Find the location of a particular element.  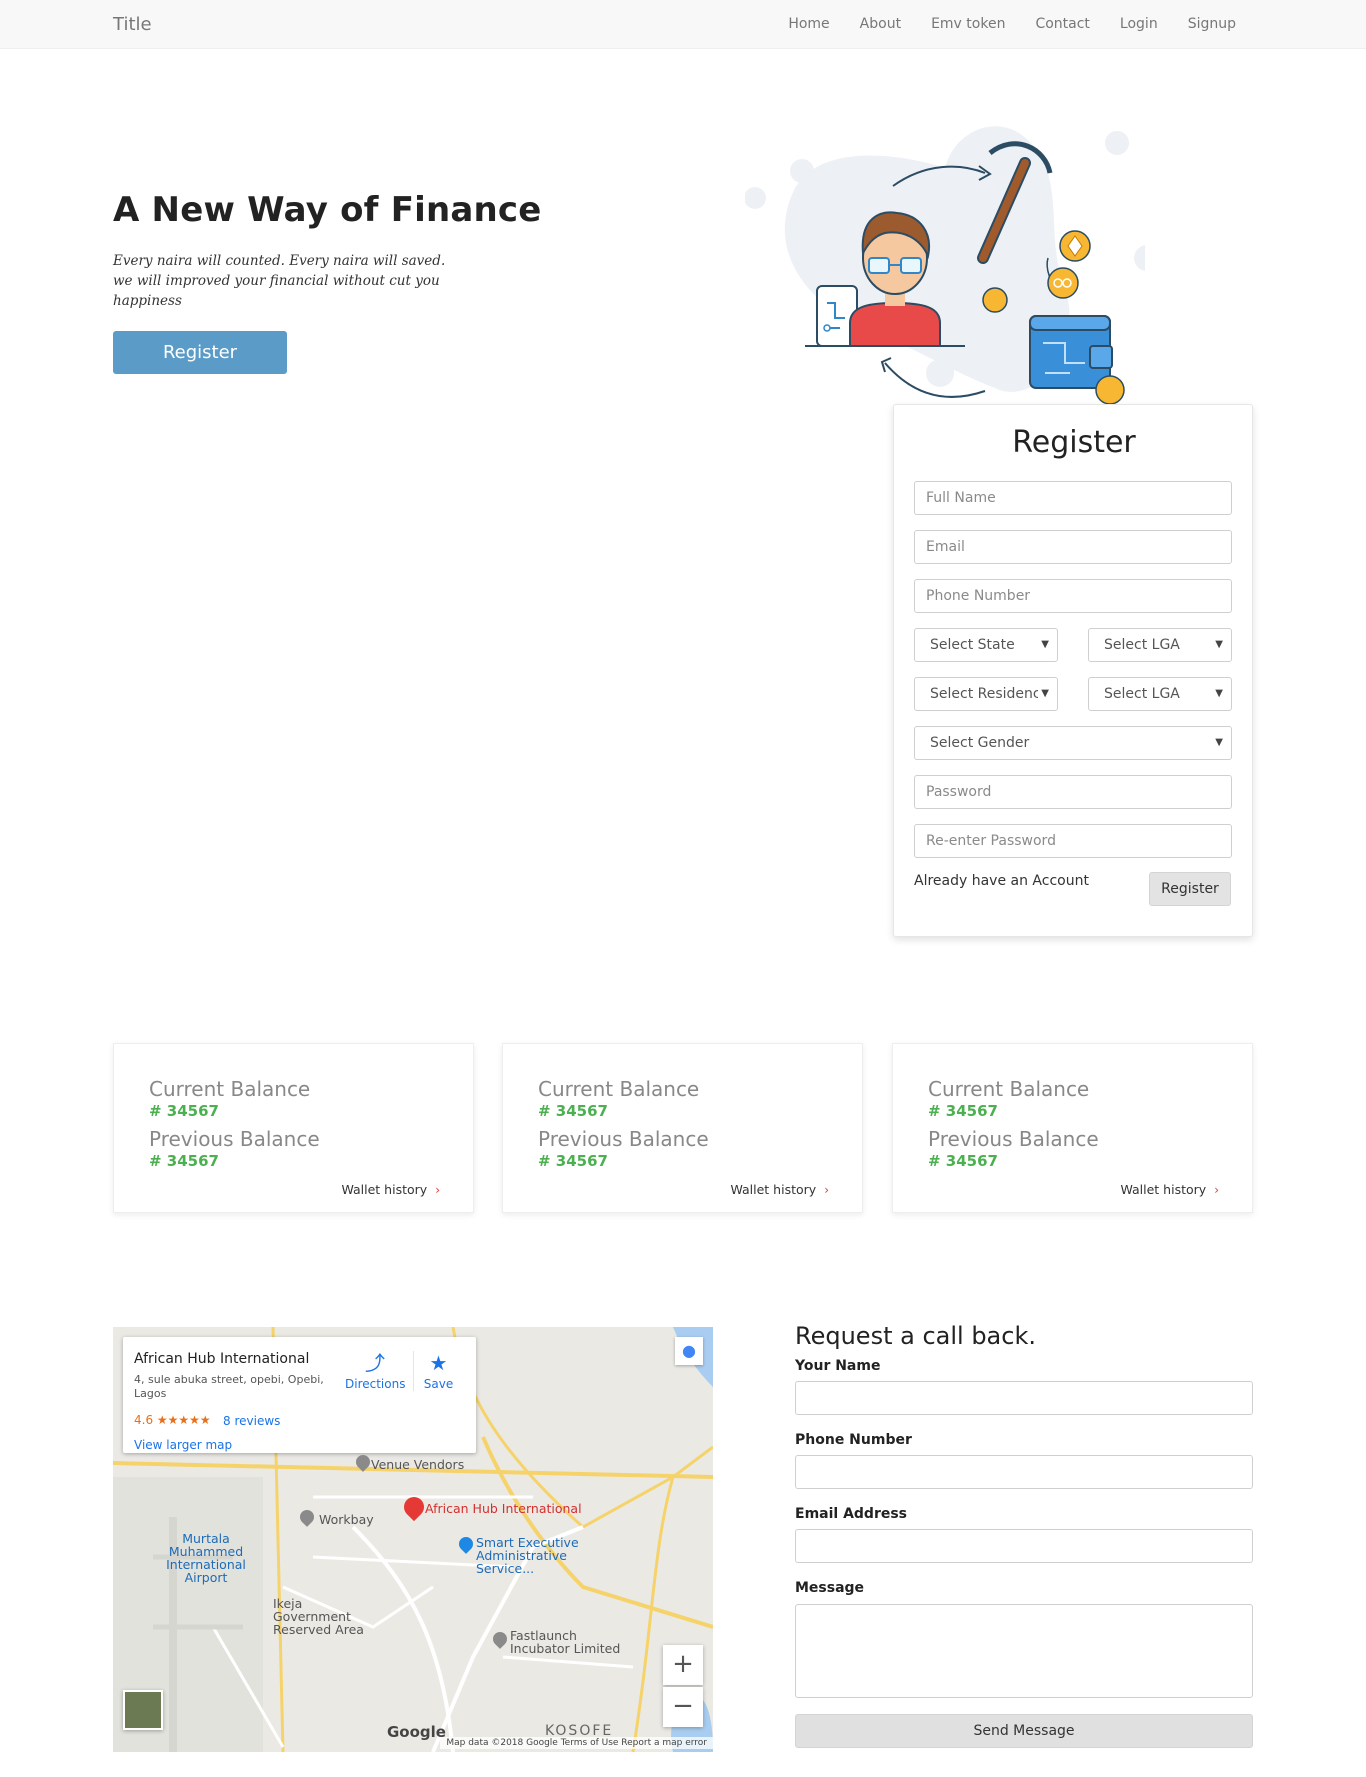

select-lga-dropdown: Select LGA ▼ is located at coordinates (1160, 645).